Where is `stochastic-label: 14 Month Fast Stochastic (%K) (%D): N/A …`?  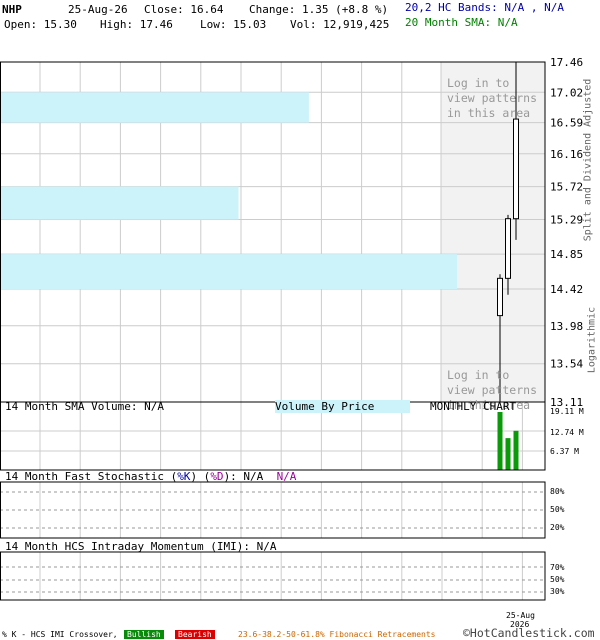
stochastic-label: 14 Month Fast Stochastic (%K) (%D): N/A … is located at coordinates (150, 476).